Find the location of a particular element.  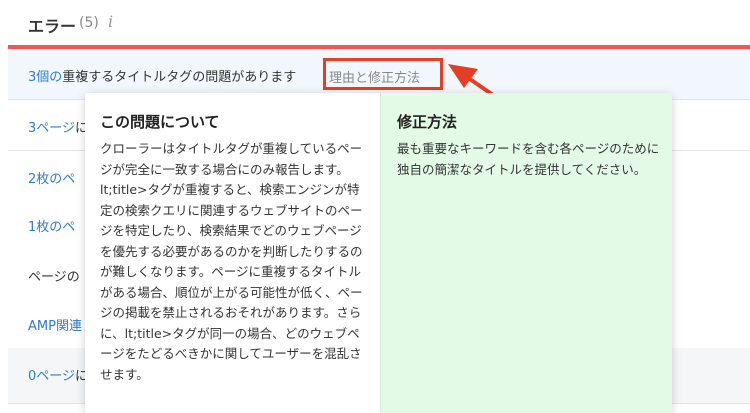

issue-description: 3個の重複するタイトルタグの問題があります is located at coordinates (162, 75).